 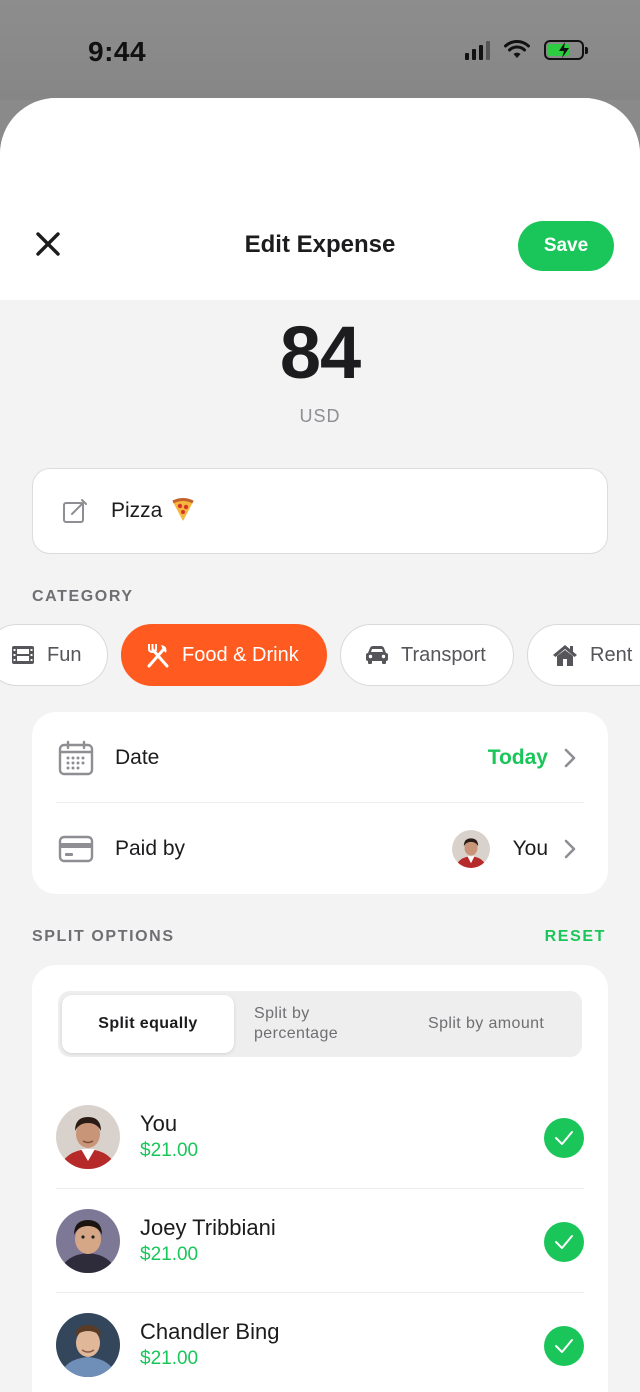 I want to click on split-options-label: SPLIT OPTIONS, so click(x=103, y=936).